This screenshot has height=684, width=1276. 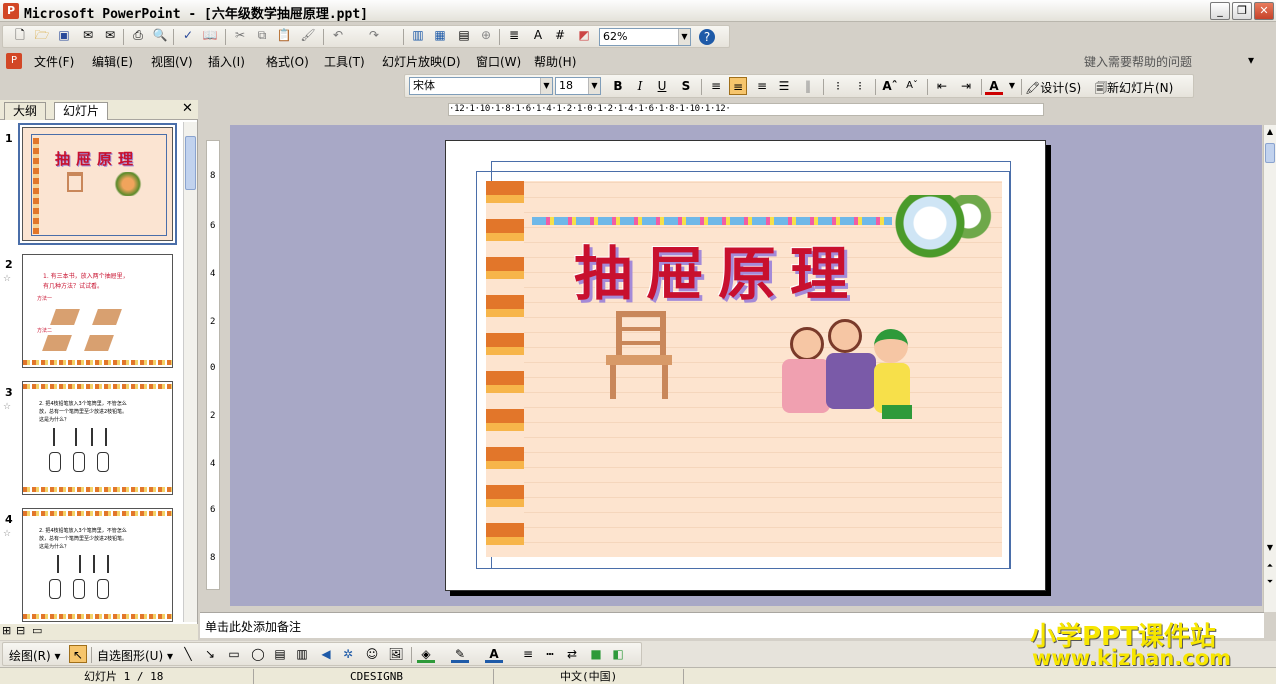 I want to click on menu-file: 文件(F), so click(x=54, y=61).